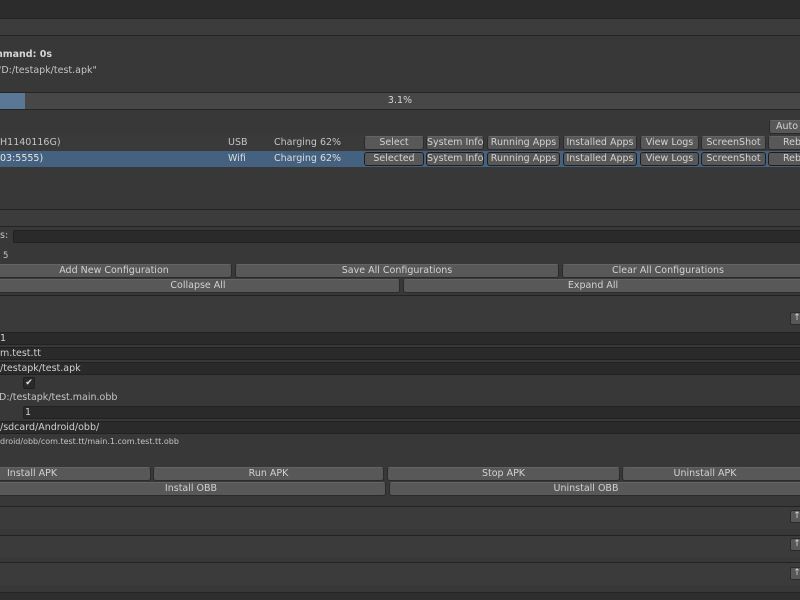 The height and width of the screenshot is (600, 800). What do you see at coordinates (200, 286) in the screenshot?
I see `collapse-all-button: Collapse All` at bounding box center [200, 286].